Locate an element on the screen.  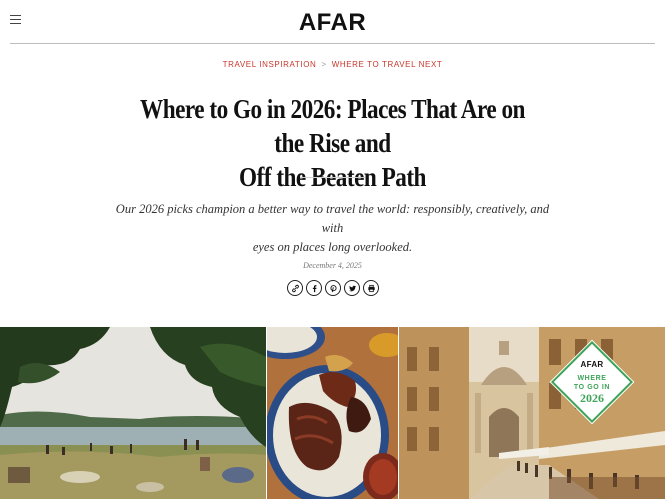
share-bar is located at coordinates (333, 288).